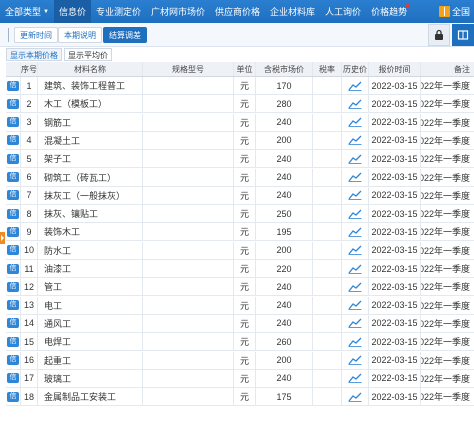 The width and height of the screenshot is (474, 436). I want to click on region-selector: 全国, so click(456, 11).